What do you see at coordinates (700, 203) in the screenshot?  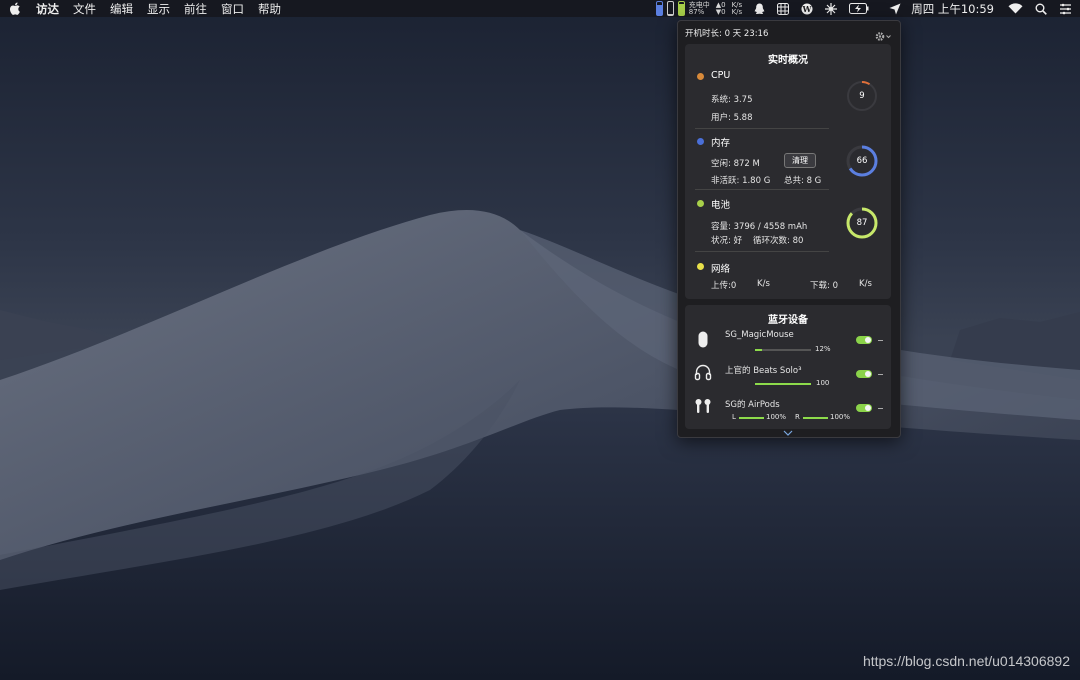 I see `battery-dot` at bounding box center [700, 203].